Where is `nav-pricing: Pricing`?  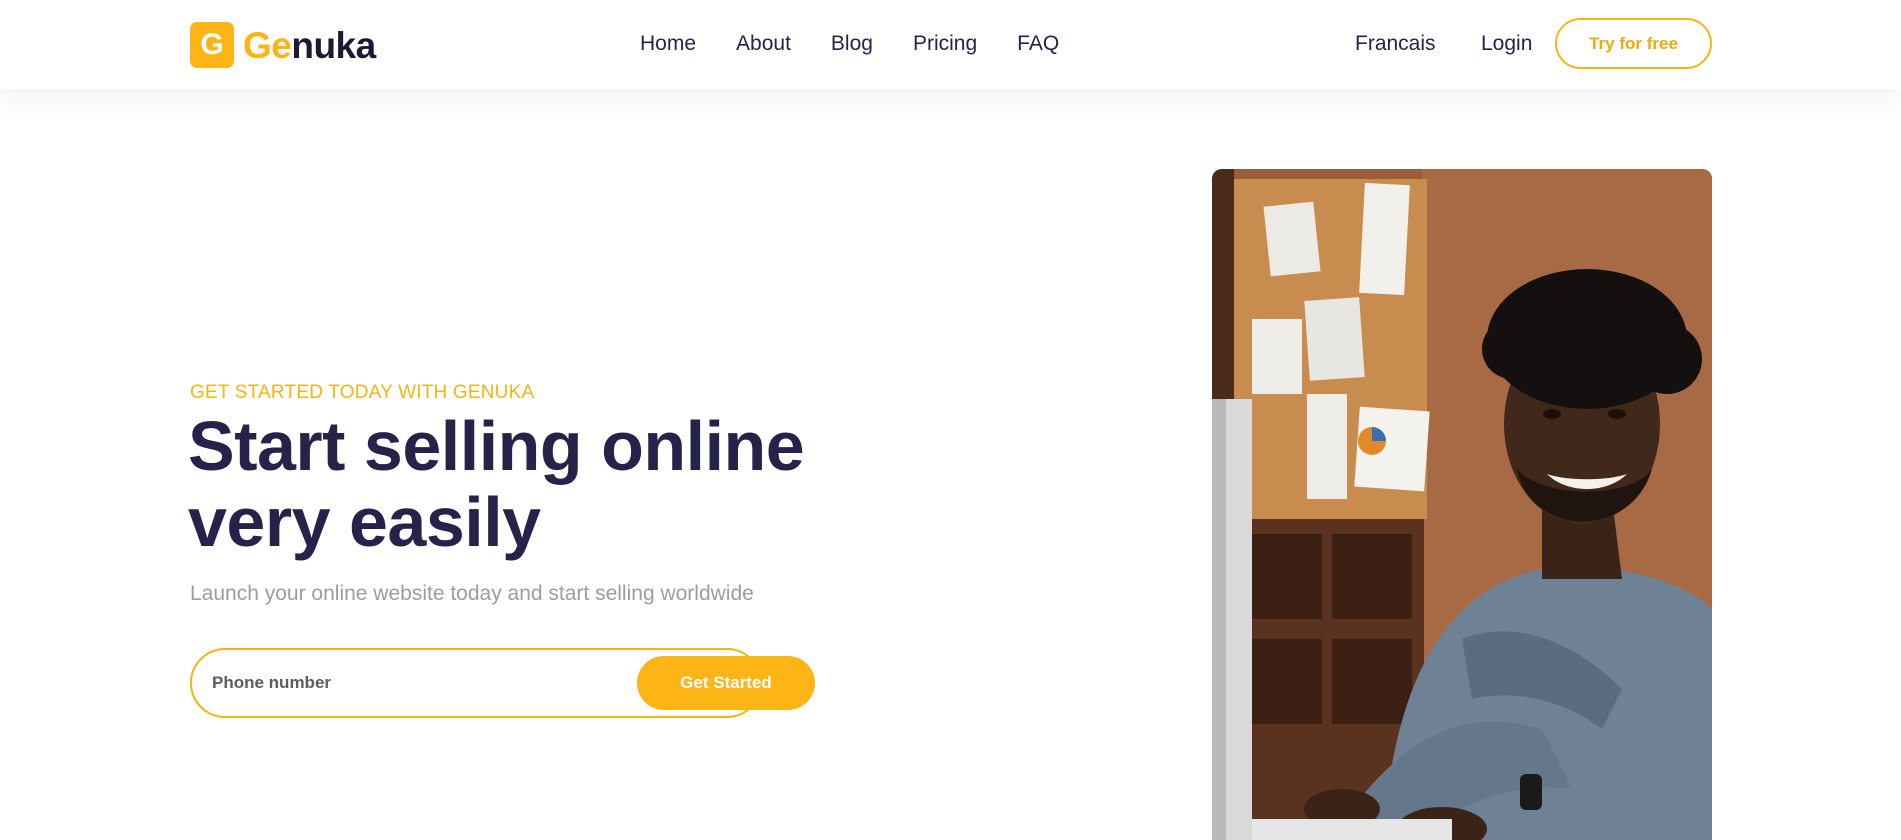
nav-pricing: Pricing is located at coordinates (945, 44).